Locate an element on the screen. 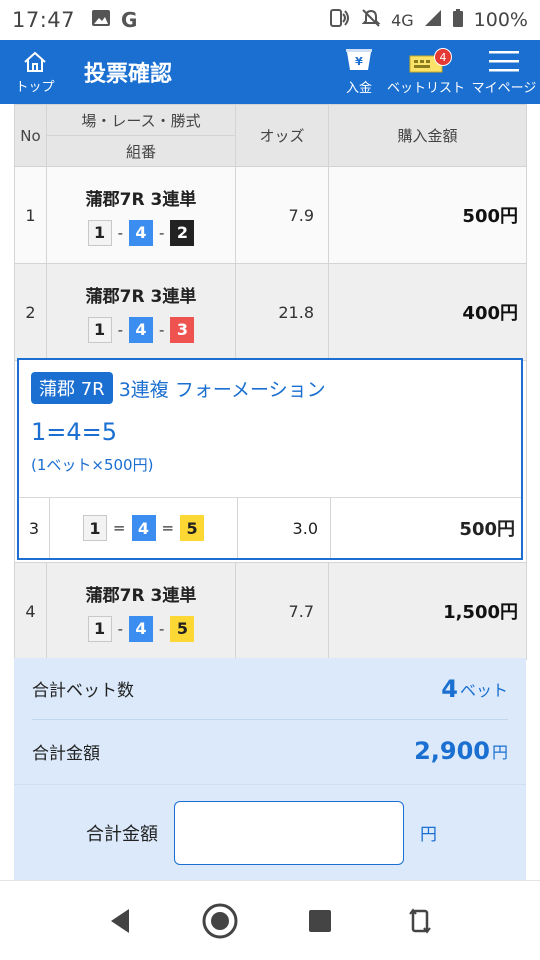 The height and width of the screenshot is (960, 540). formation-combination: 1=4=5 is located at coordinates (74, 432).